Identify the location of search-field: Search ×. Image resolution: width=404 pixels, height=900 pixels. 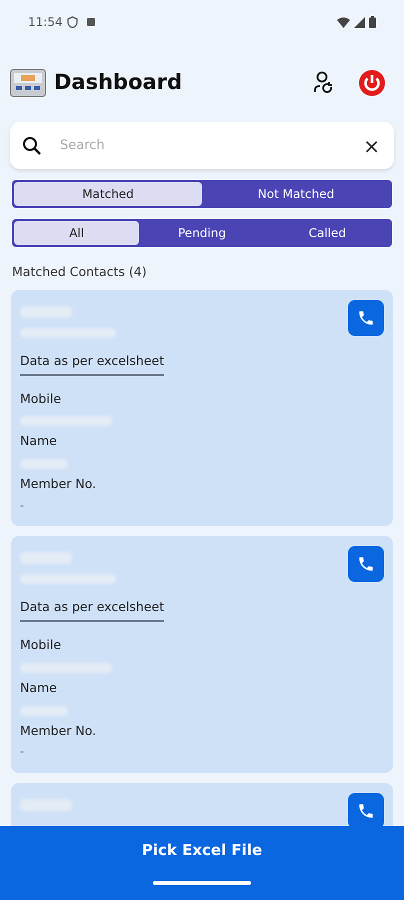
(202, 145).